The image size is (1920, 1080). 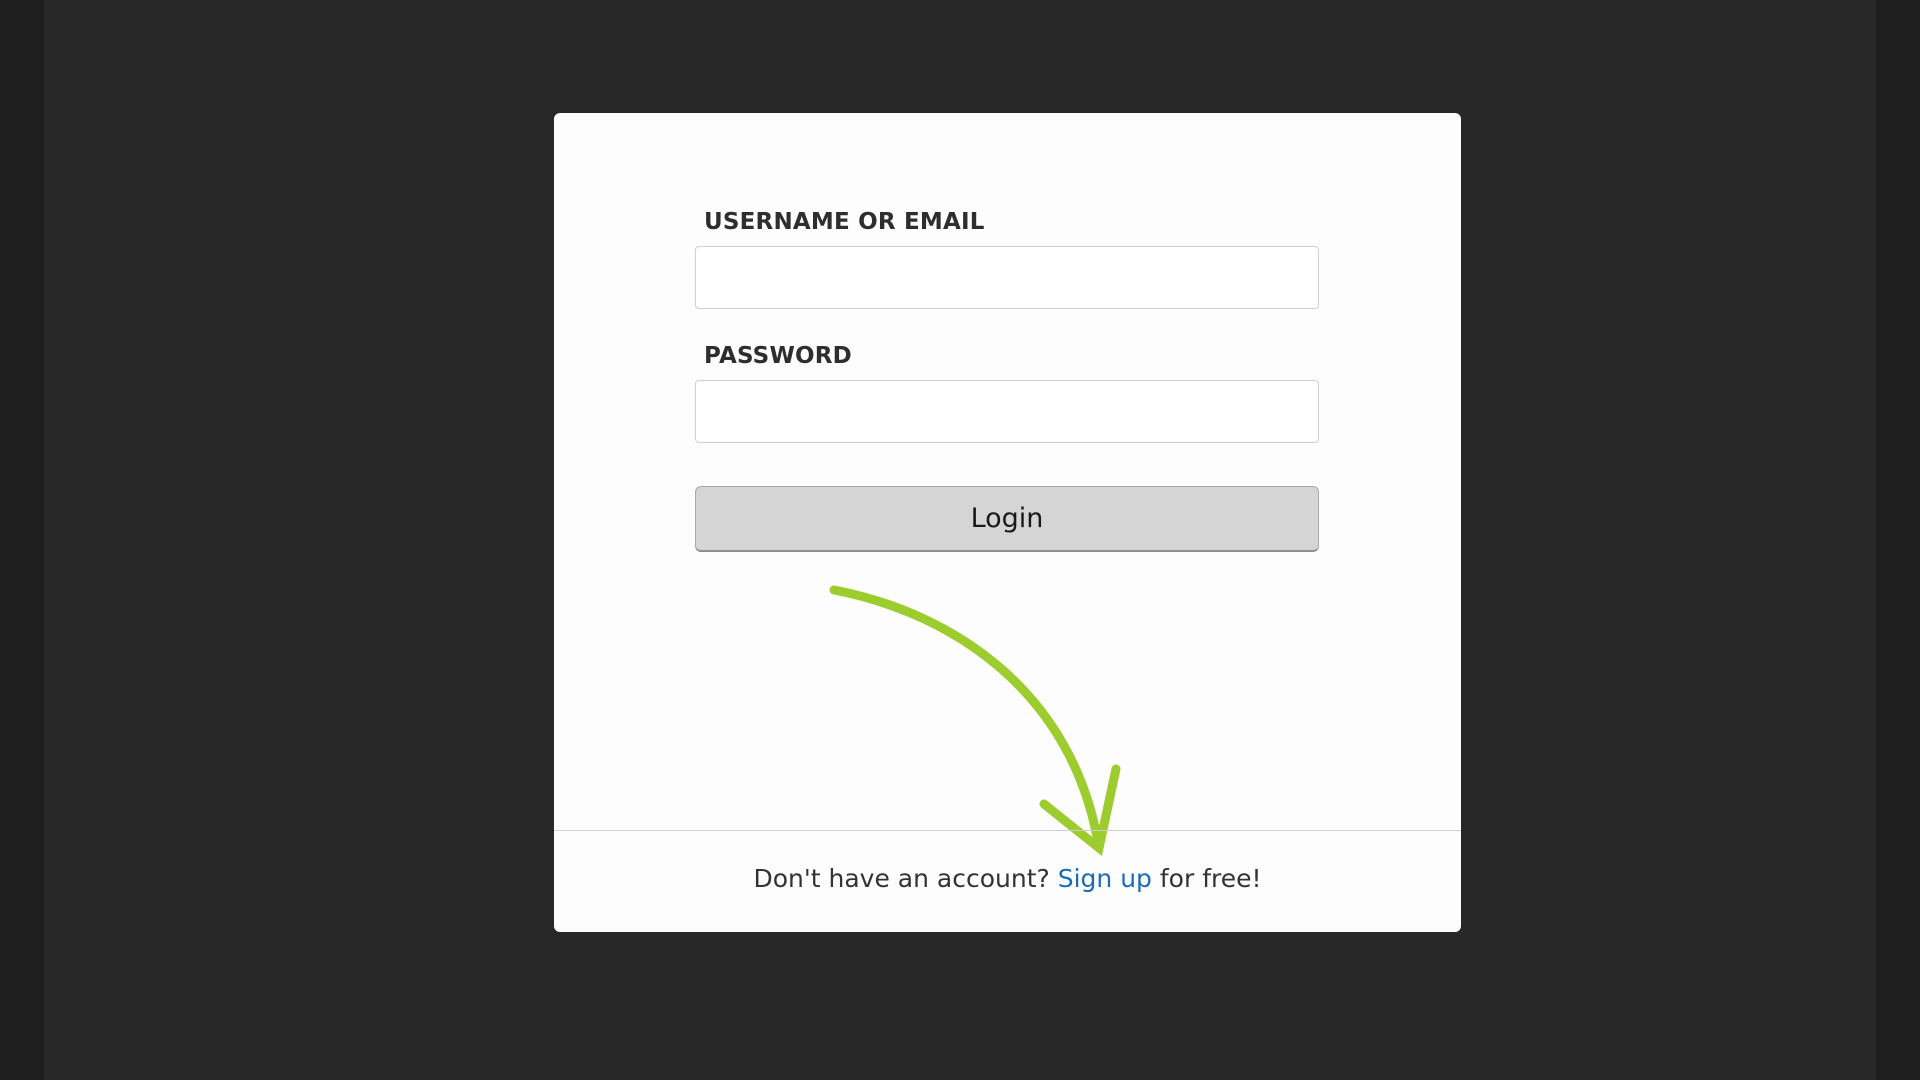 I want to click on signup-suffix-text: for free!, so click(x=1210, y=878).